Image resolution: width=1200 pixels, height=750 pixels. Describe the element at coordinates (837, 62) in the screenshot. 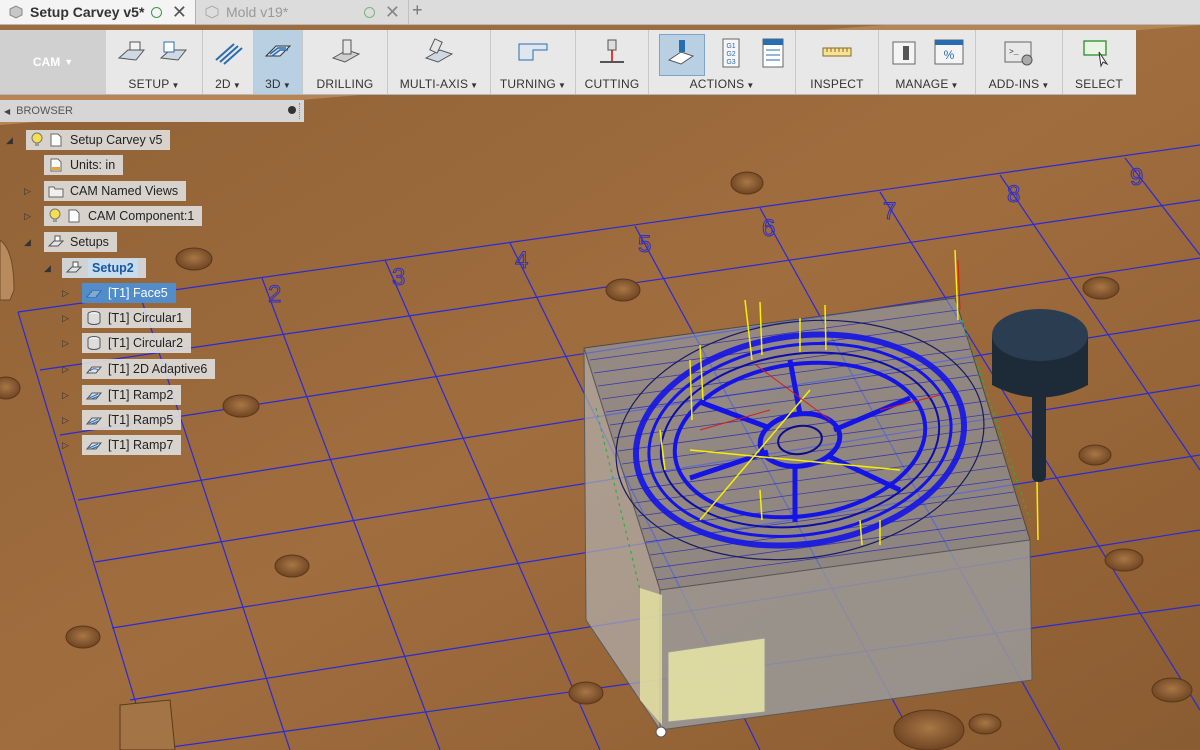

I see `inspect-group: INSPECT` at that location.